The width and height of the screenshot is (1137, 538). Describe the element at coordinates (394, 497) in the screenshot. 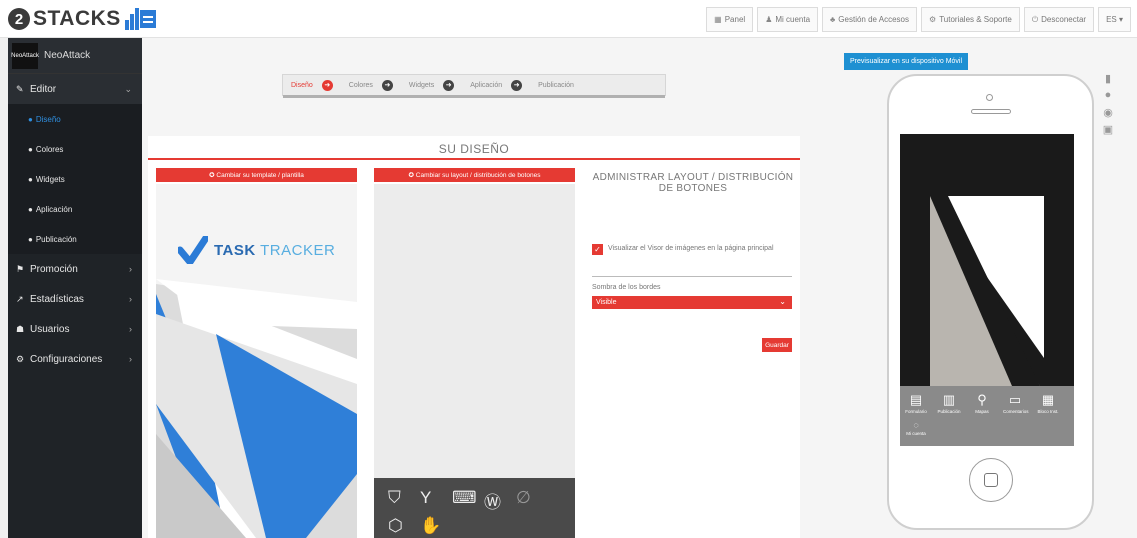

I see `shopify-icon: ⛉` at that location.